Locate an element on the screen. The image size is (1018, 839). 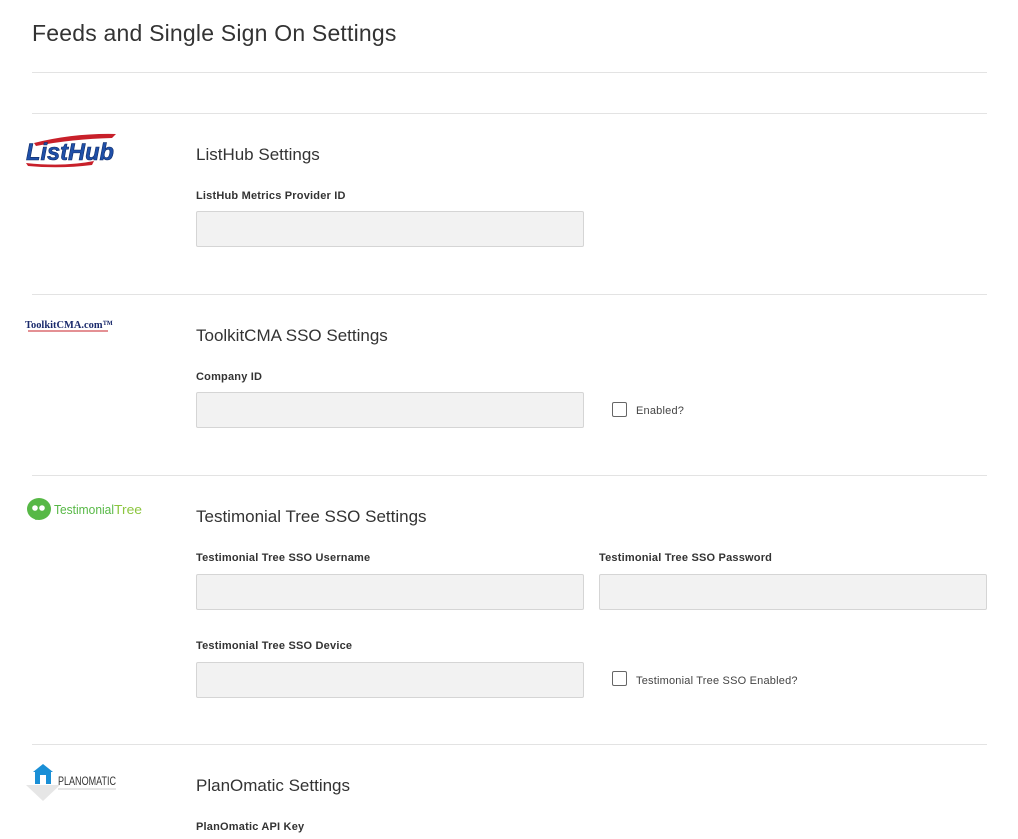
listhub-logo: ListHub is located at coordinates (71, 152).